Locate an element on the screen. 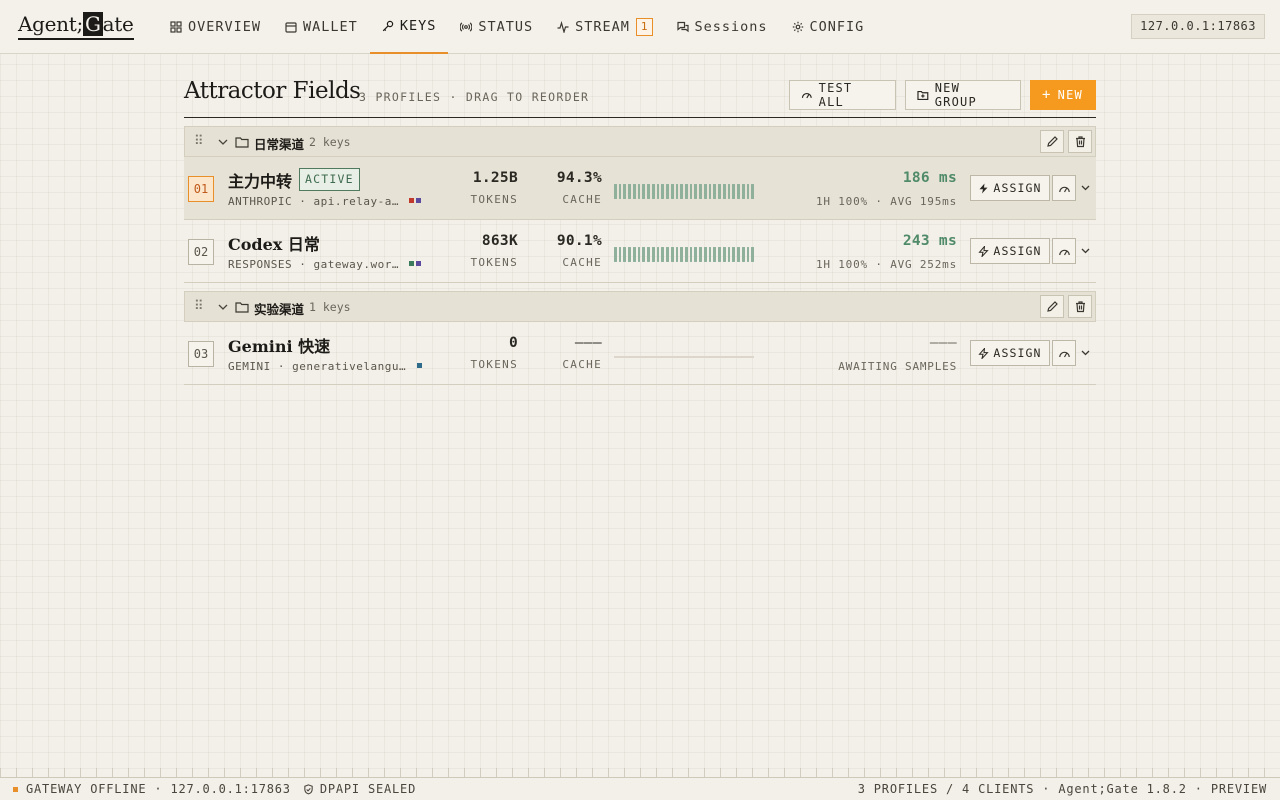 The image size is (1280, 800). nav-wallet-label: WALLET is located at coordinates (330, 27).